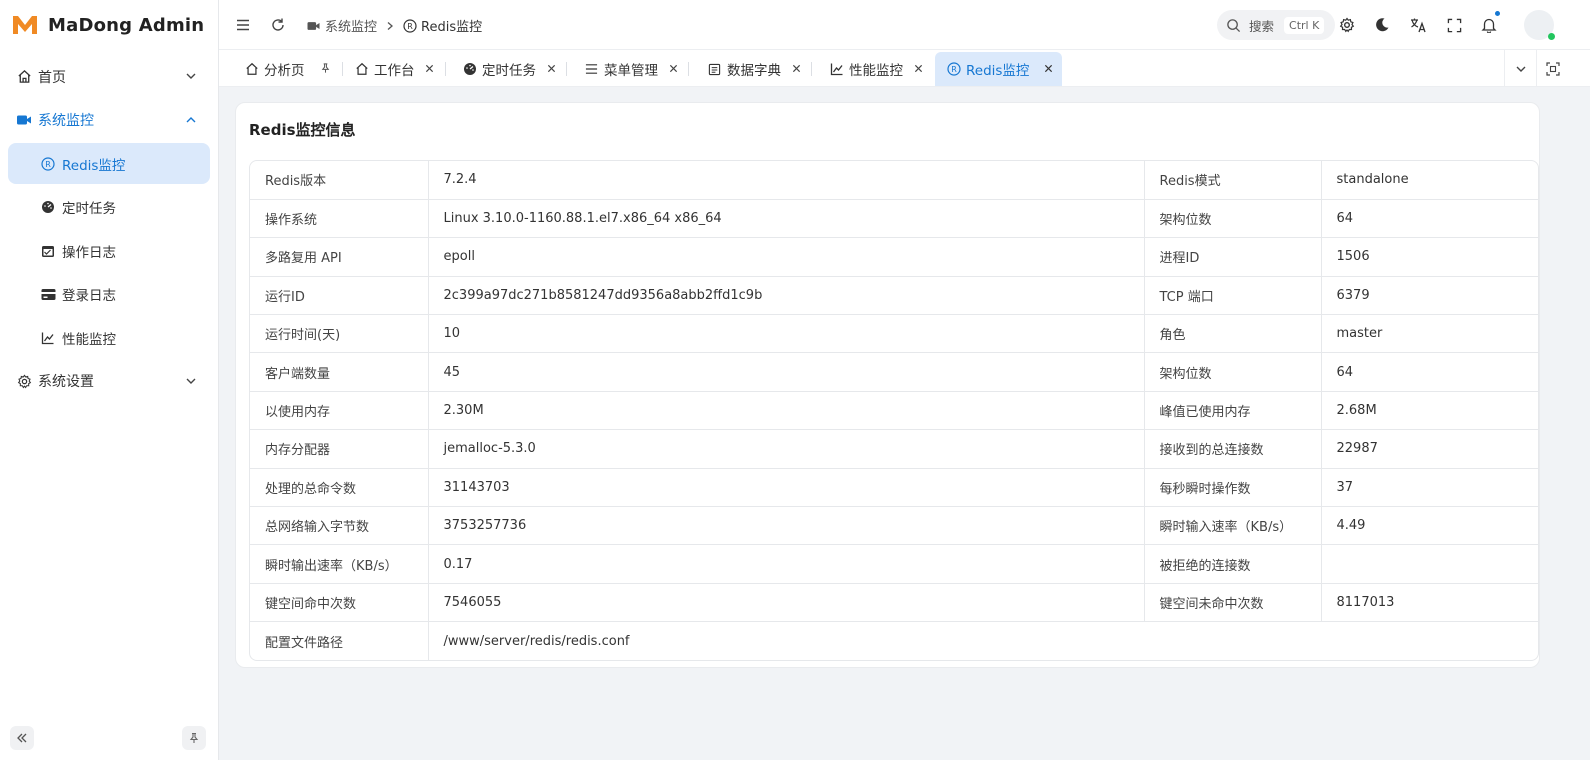 The width and height of the screenshot is (1590, 760). Describe the element at coordinates (998, 69) in the screenshot. I see `tab-redis-monitor: R Redis监控` at that location.